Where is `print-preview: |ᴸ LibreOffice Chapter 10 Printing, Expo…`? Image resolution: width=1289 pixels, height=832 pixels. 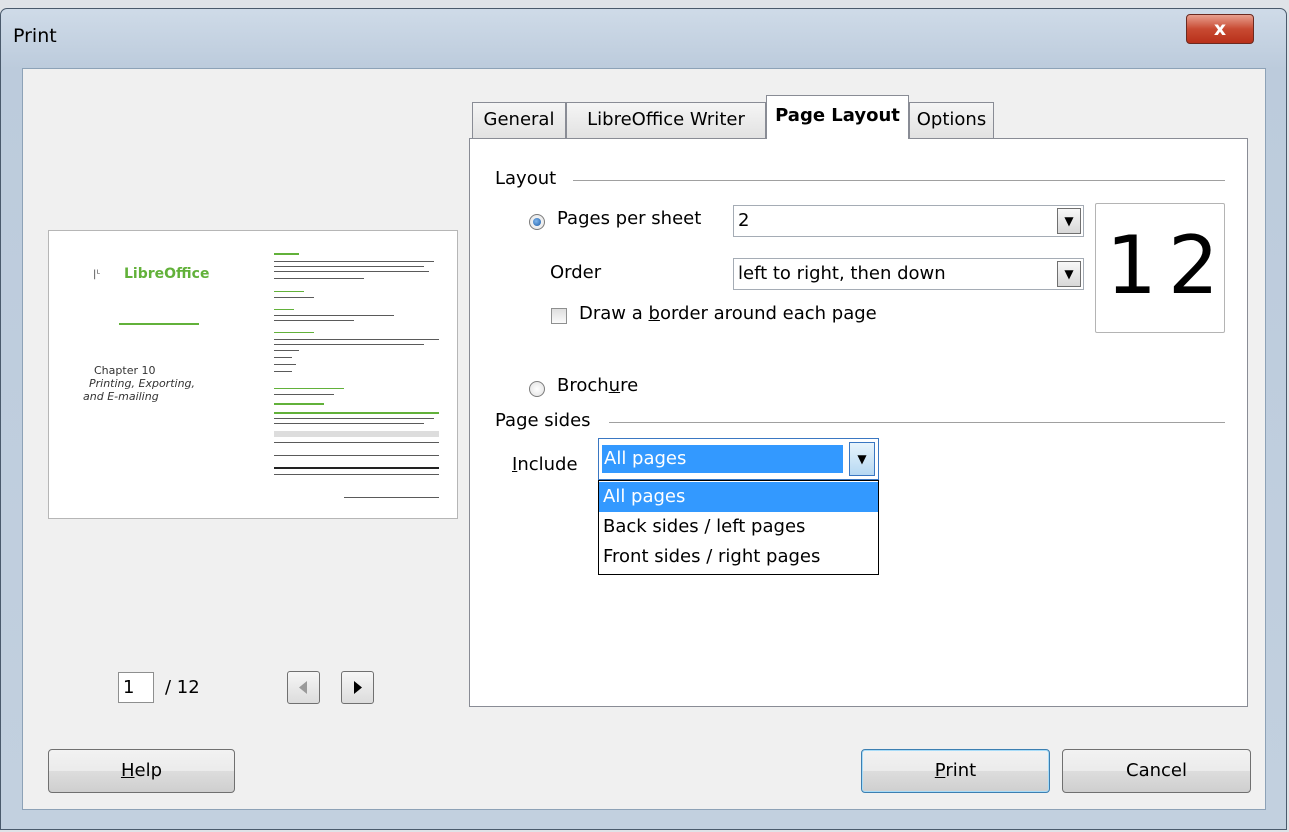 print-preview: |ᴸ LibreOffice Chapter 10 Printing, Expo… is located at coordinates (253, 374).